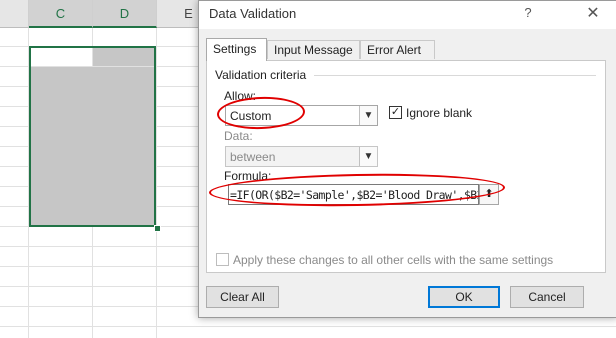  I want to click on allow-dropdown-value: Custom, so click(251, 116).